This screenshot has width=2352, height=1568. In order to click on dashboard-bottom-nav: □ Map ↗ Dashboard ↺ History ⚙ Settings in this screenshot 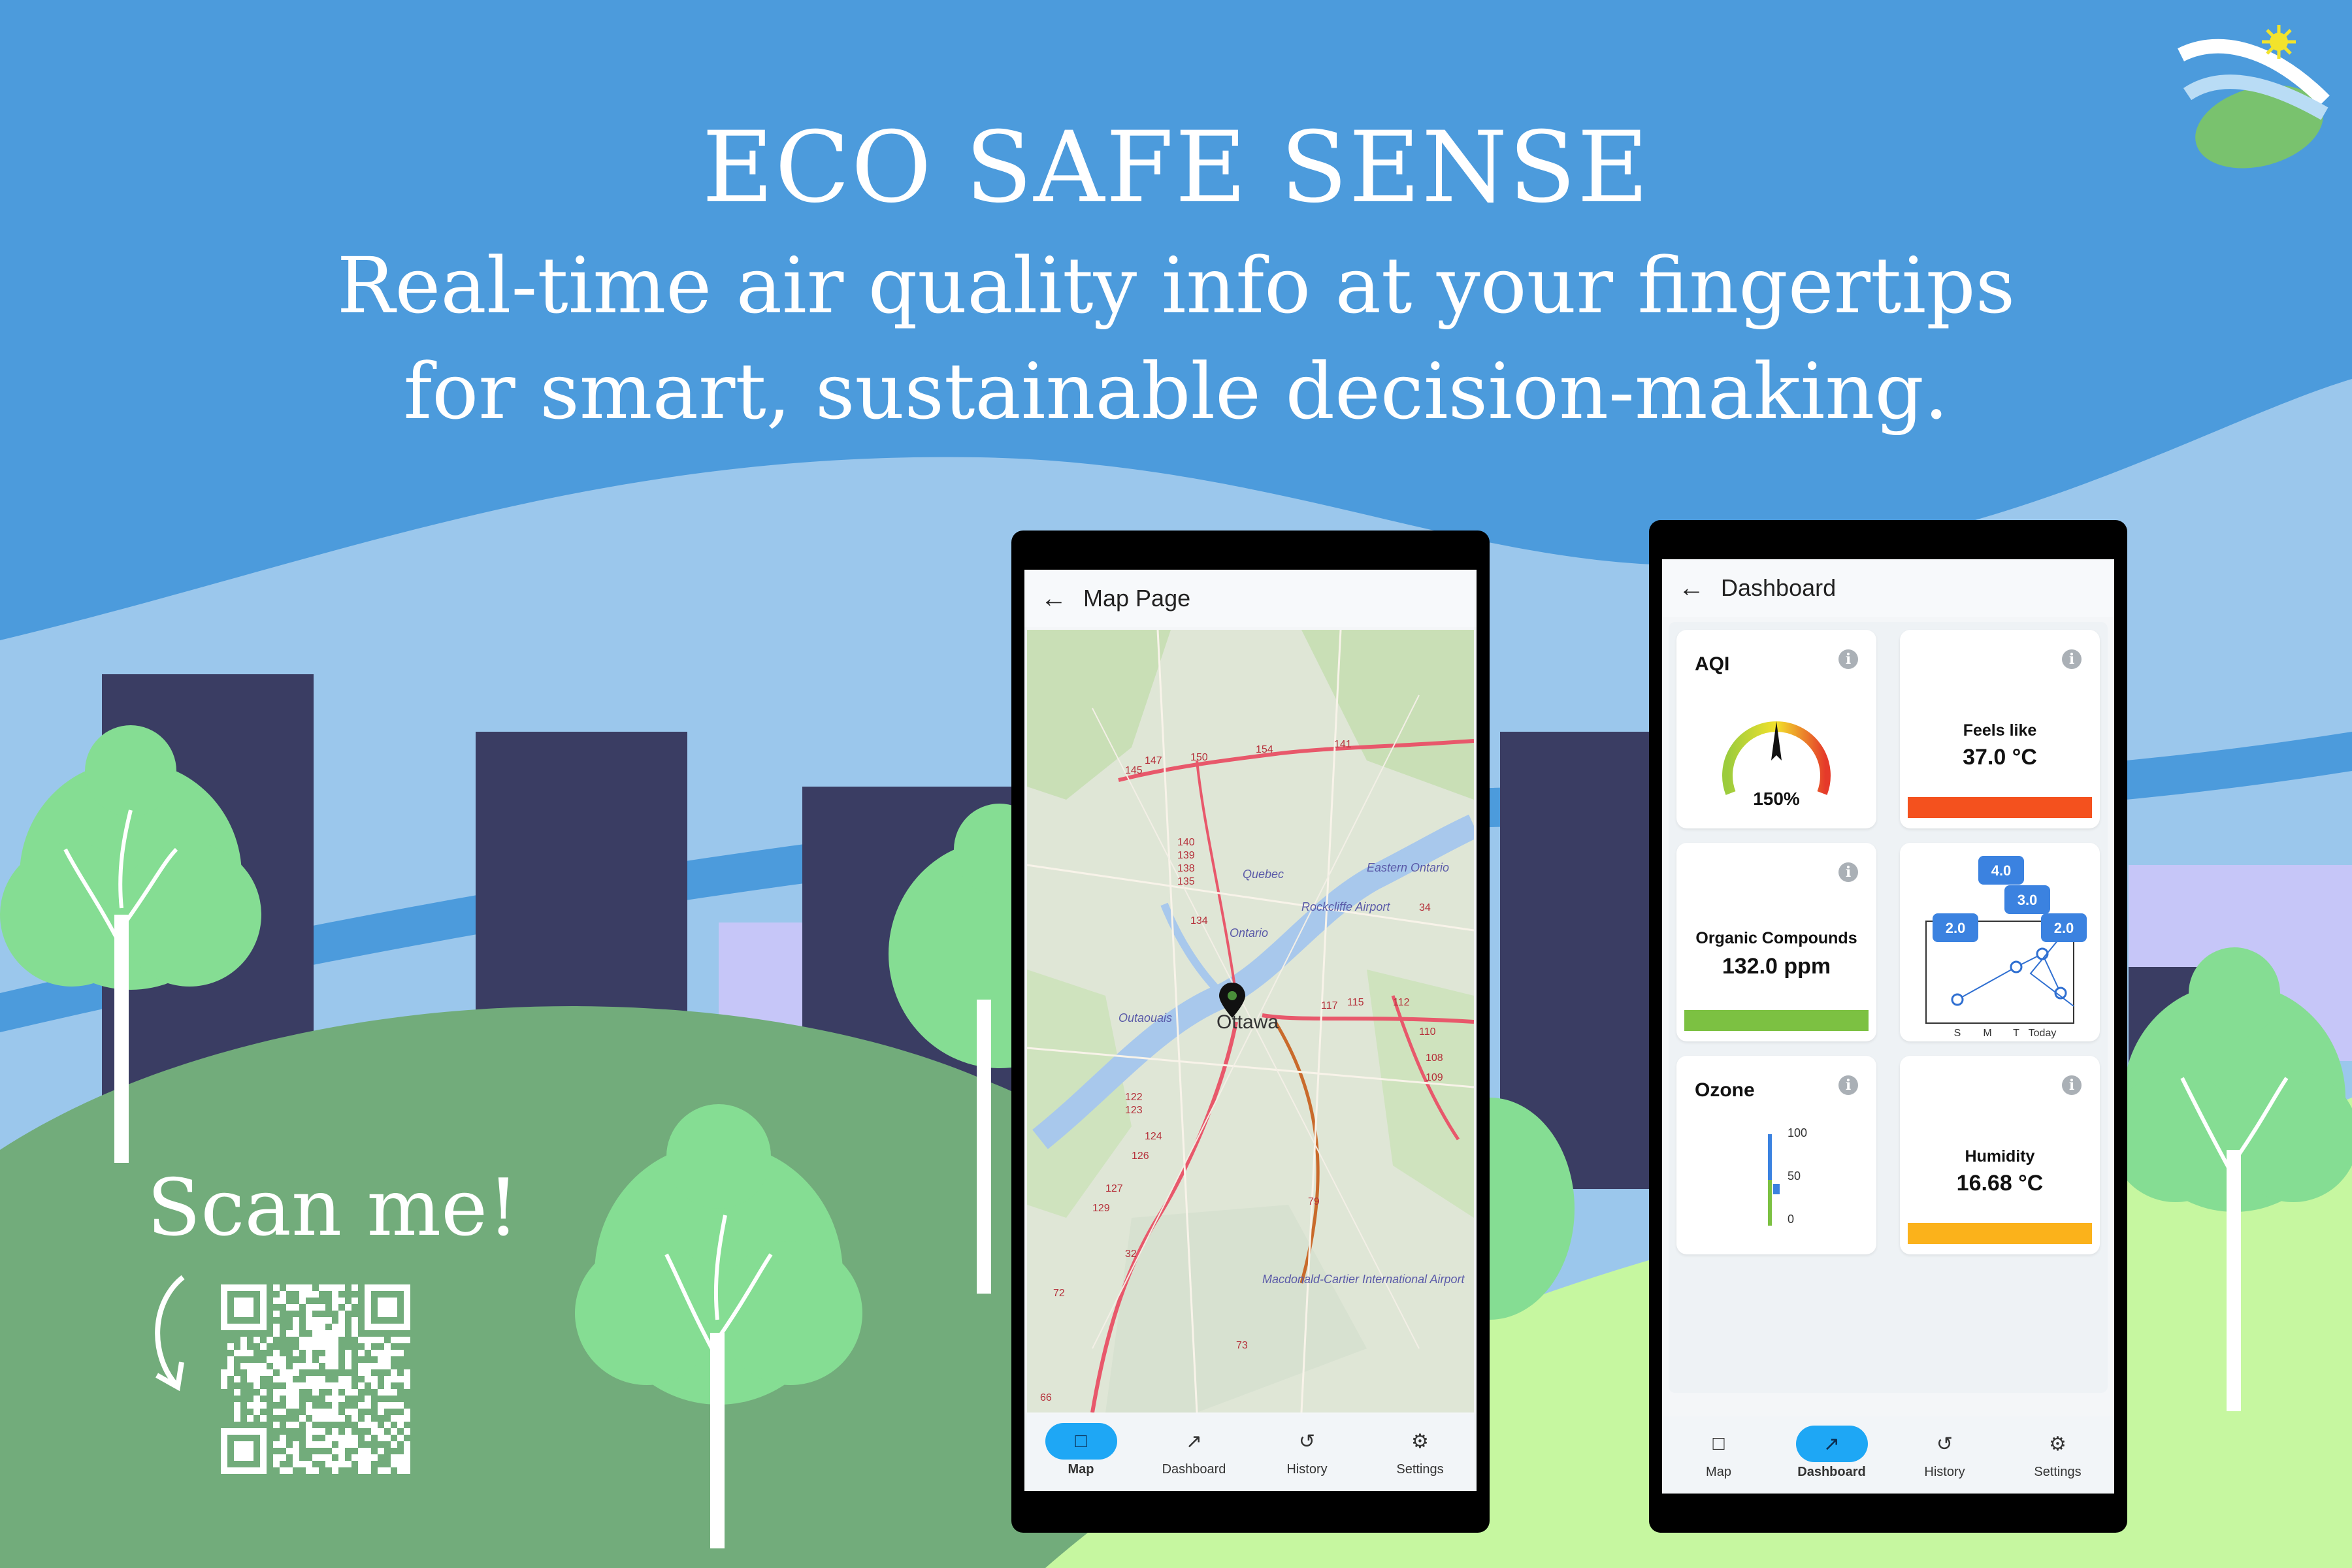, I will do `click(1888, 1455)`.